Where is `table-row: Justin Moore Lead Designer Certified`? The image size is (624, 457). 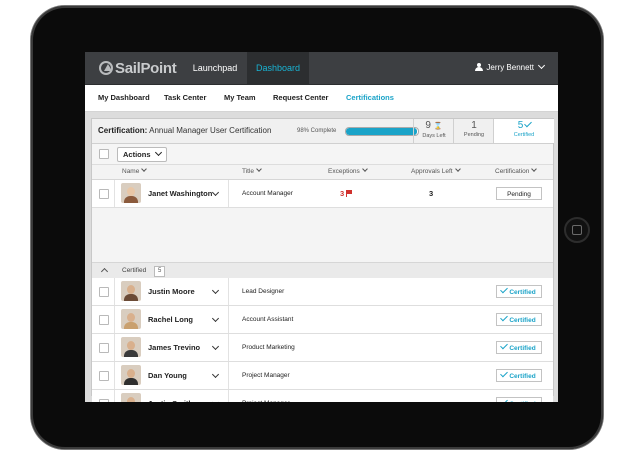
table-row: Justin Moore Lead Designer Certified is located at coordinates (322, 292).